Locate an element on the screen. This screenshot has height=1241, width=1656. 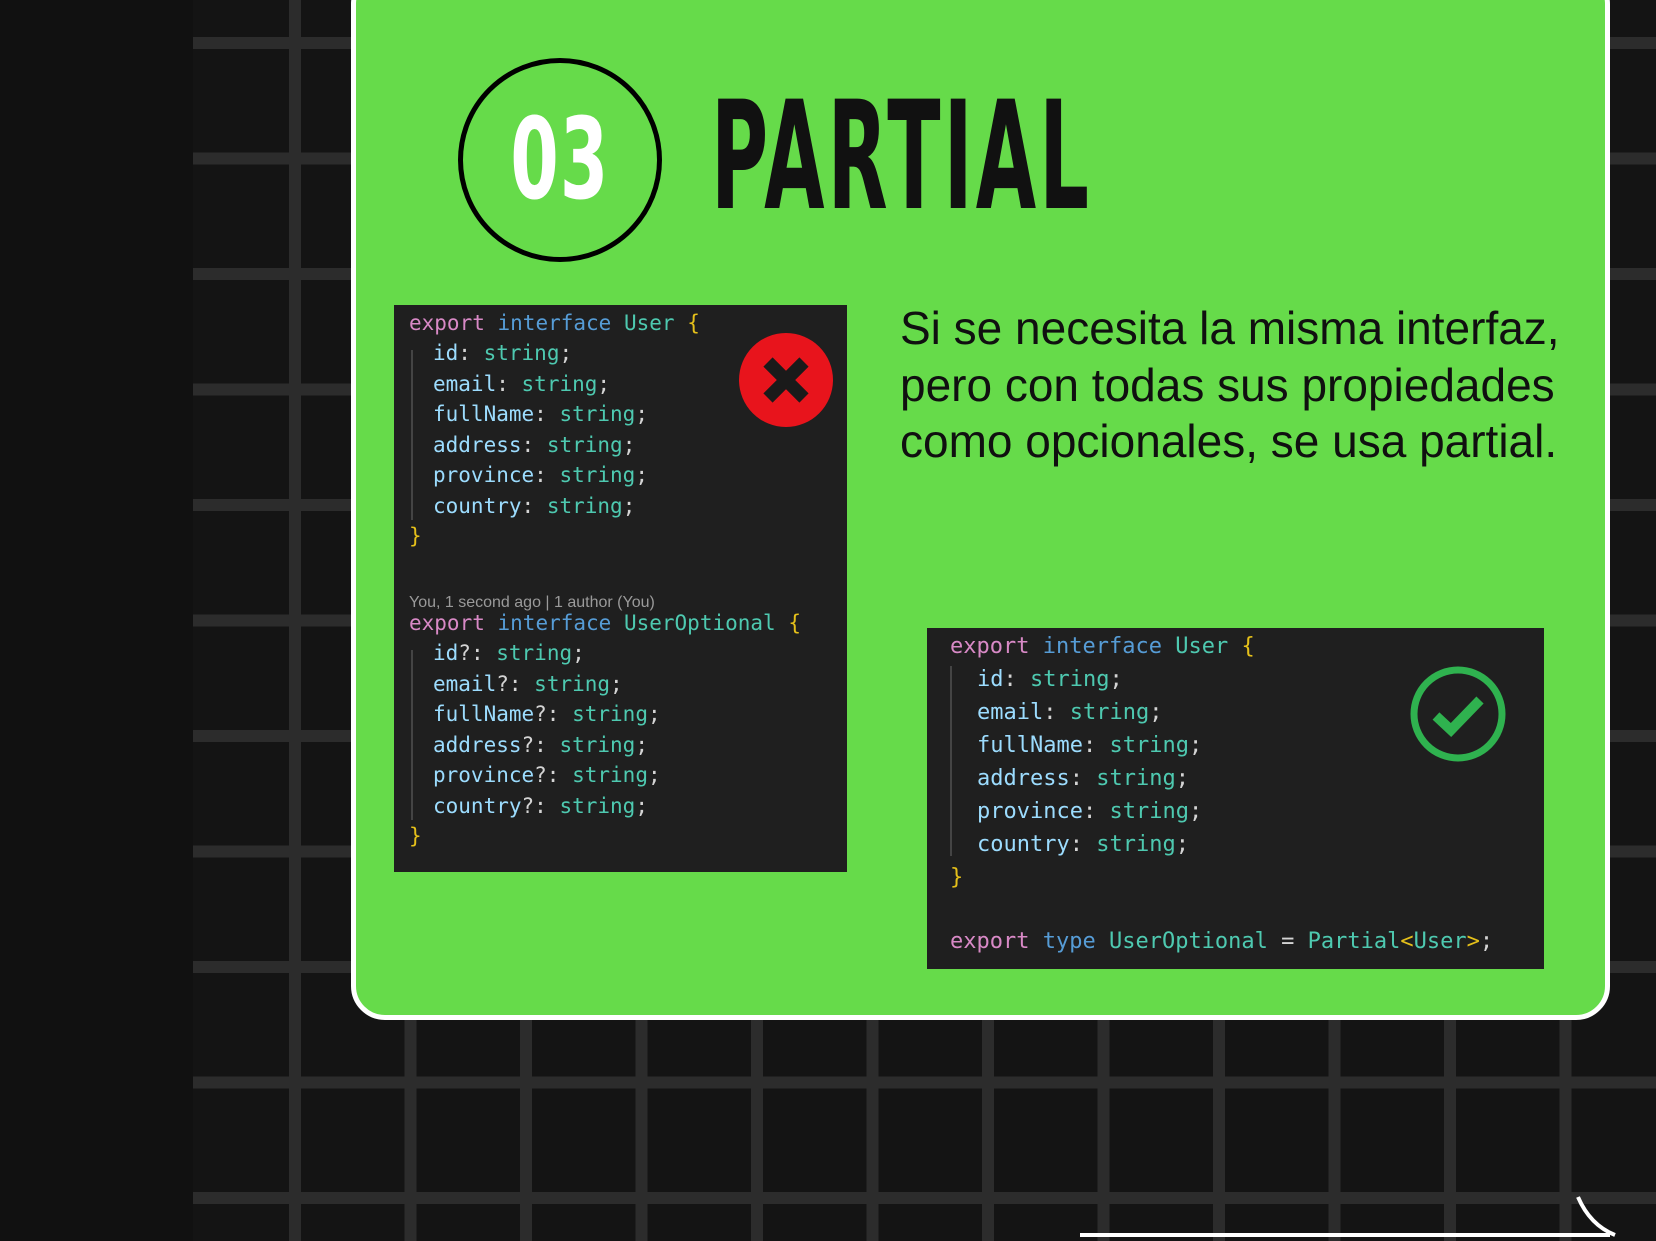
code-line: fullName?: string; is located at coordinates (547, 714).